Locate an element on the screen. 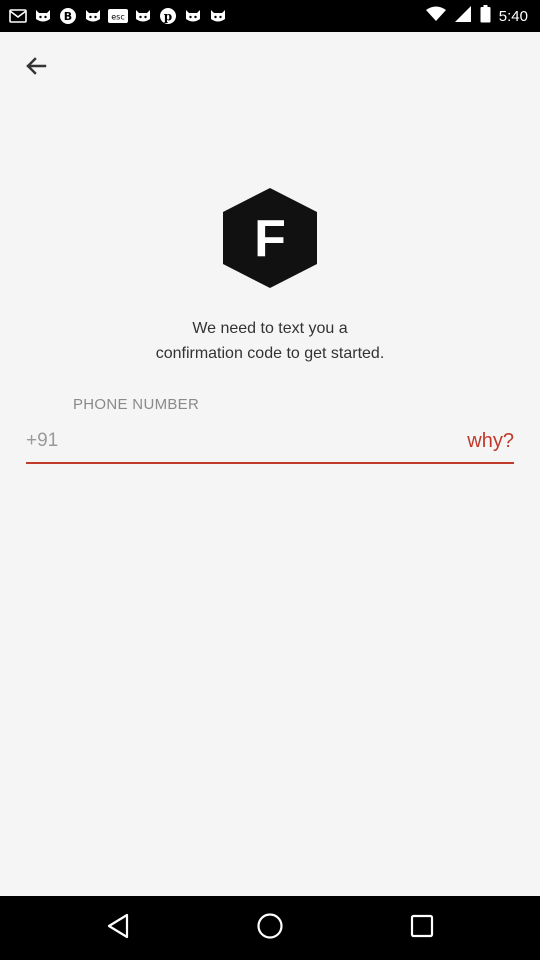 The width and height of the screenshot is (540, 960). wifi-icon is located at coordinates (435, 16).